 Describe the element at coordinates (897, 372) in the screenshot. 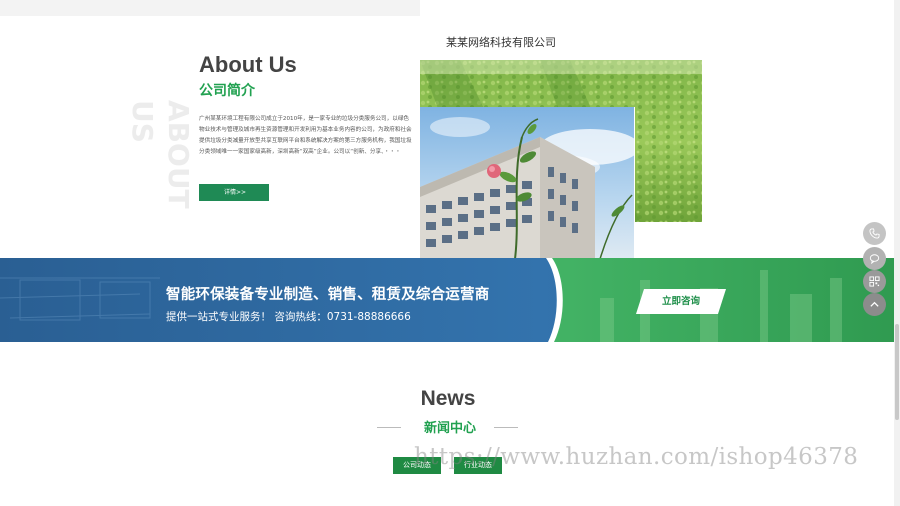

I see `scrollbar-thumb` at that location.